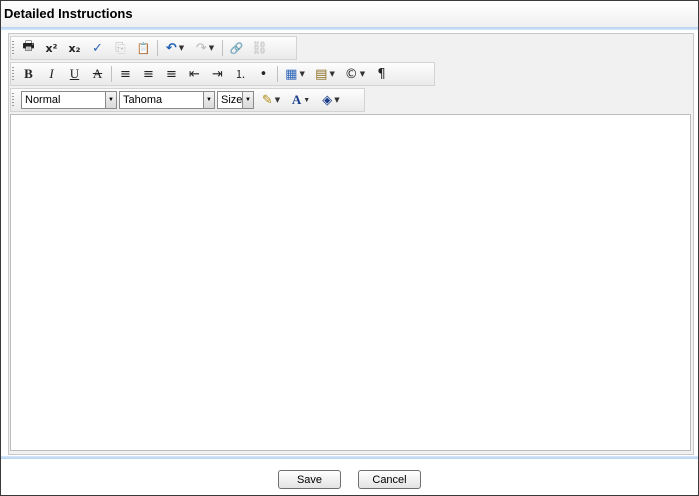  I want to click on form-element-icon: ▤, so click(321, 74).